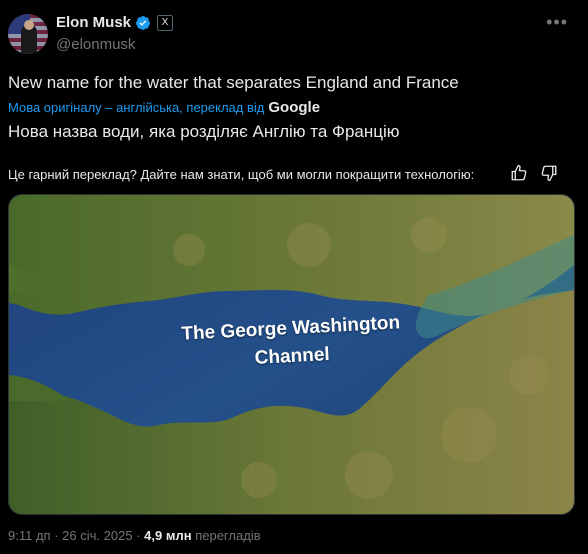 The width and height of the screenshot is (588, 554). What do you see at coordinates (519, 173) in the screenshot?
I see `thumbs-up-icon` at bounding box center [519, 173].